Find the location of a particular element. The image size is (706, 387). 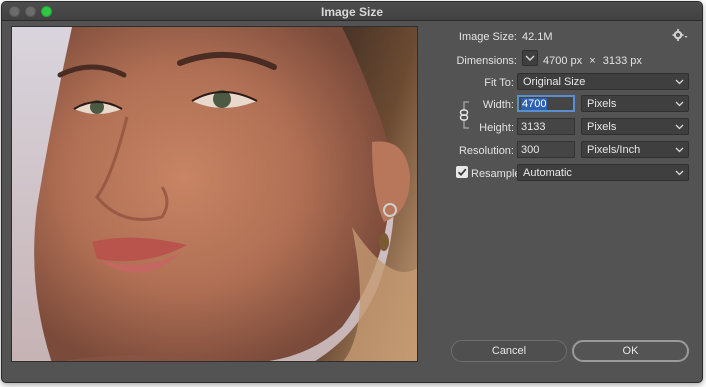

fit-to-label: Fit To: is located at coordinates (499, 83).